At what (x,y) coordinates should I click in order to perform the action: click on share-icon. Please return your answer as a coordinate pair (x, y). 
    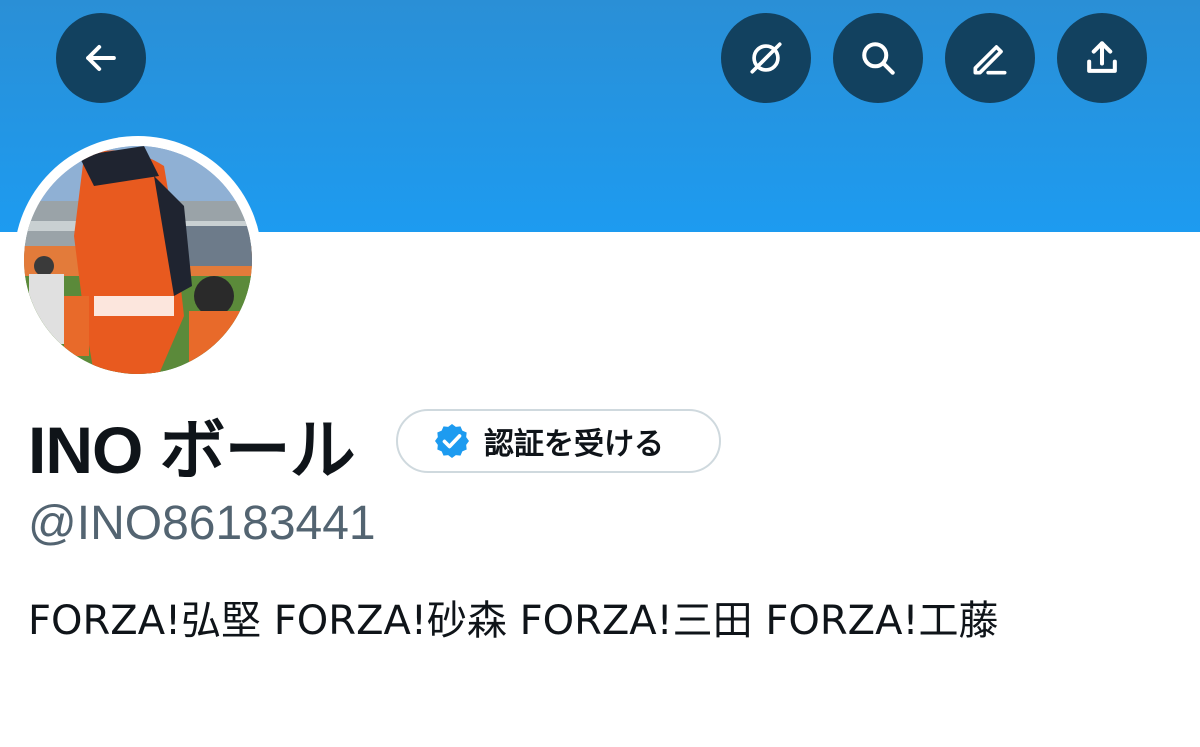
    Looking at the image, I should click on (1102, 57).